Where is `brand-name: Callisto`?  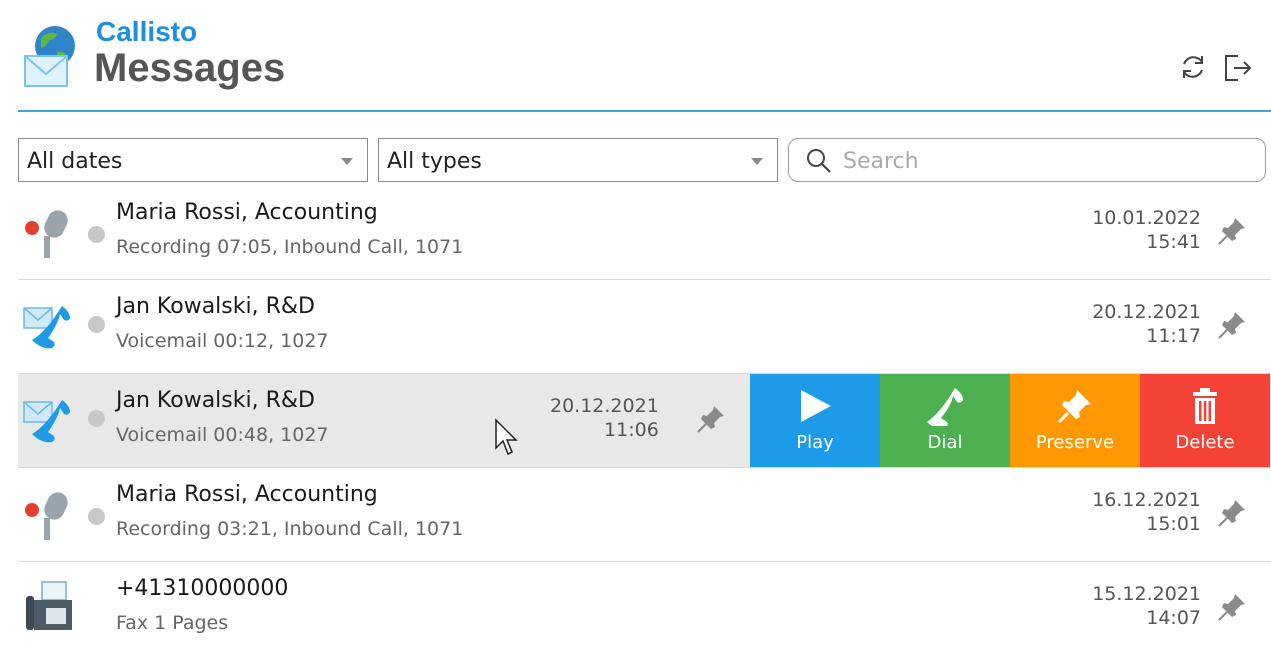 brand-name: Callisto is located at coordinates (147, 31).